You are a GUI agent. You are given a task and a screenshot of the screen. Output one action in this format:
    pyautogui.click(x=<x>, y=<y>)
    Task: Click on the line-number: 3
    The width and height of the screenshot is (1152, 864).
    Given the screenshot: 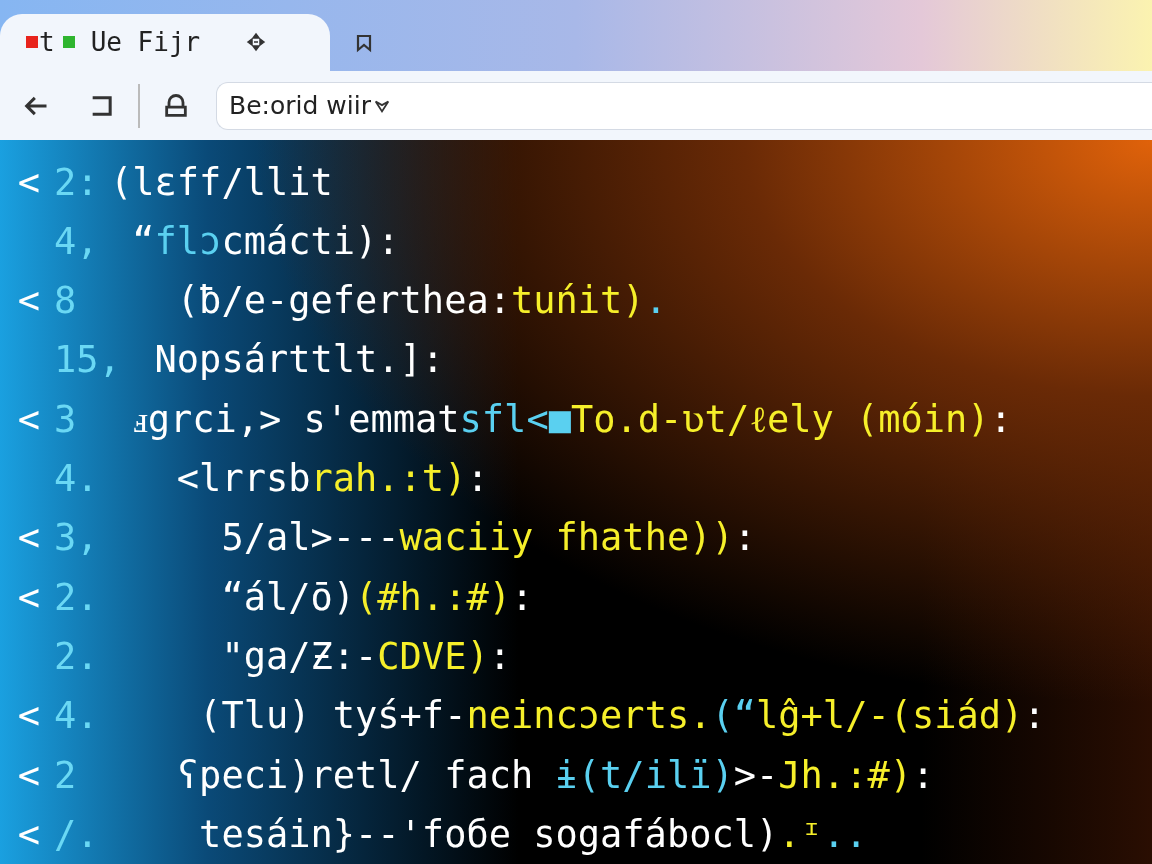 What is the action you would take?
    pyautogui.click(x=65, y=419)
    